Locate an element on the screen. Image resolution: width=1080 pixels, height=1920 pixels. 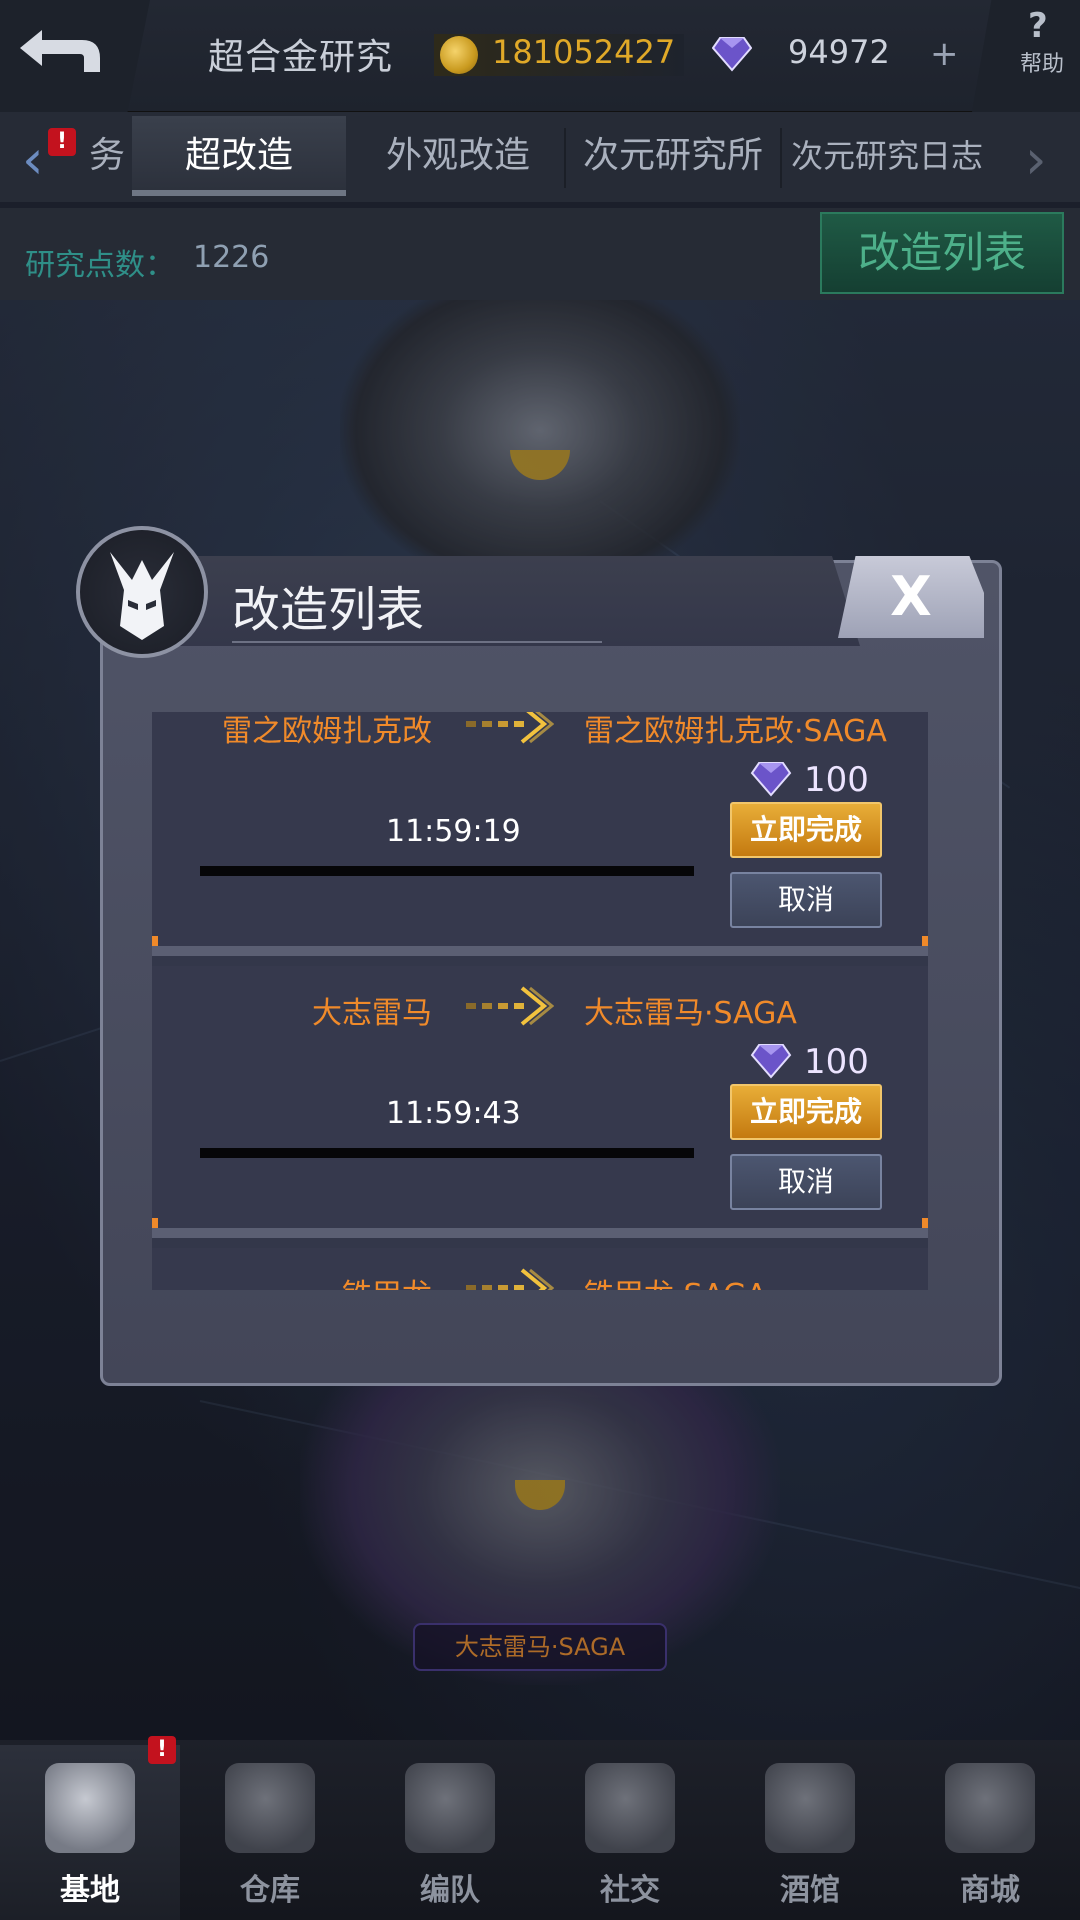
tabs-scroll-right-icon: › is located at coordinates (1036, 160).